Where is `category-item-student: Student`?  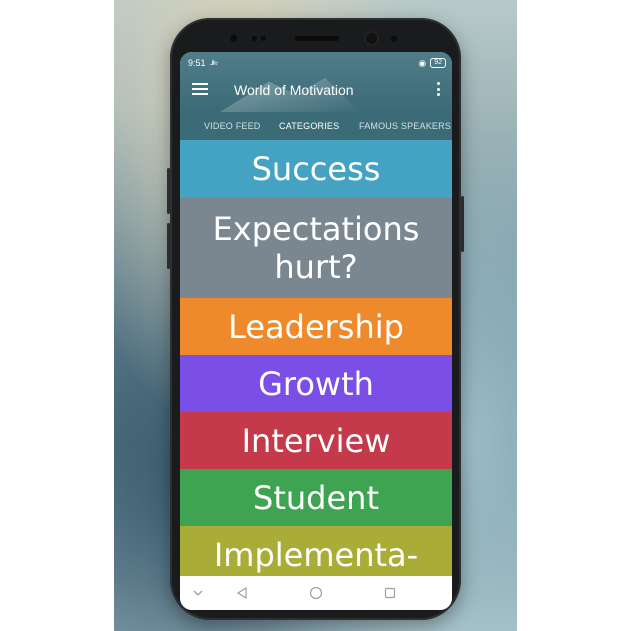
category-item-student: Student is located at coordinates (316, 497).